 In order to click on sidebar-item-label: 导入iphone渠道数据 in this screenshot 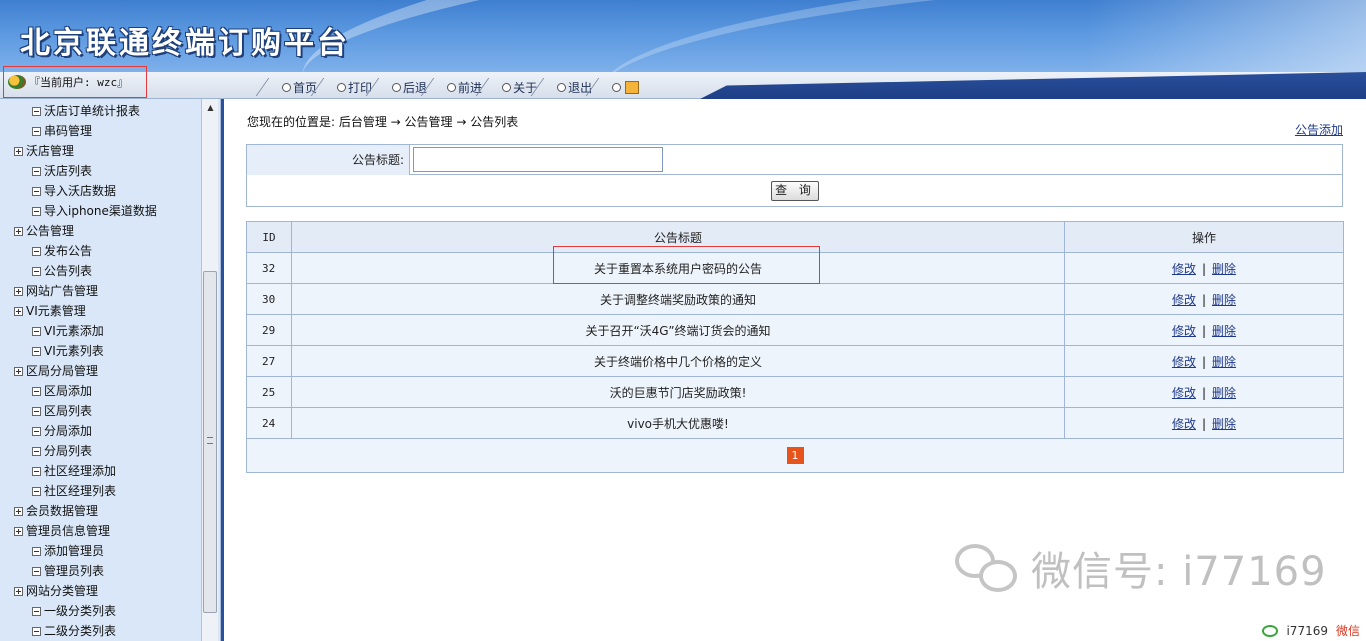, I will do `click(100, 211)`.